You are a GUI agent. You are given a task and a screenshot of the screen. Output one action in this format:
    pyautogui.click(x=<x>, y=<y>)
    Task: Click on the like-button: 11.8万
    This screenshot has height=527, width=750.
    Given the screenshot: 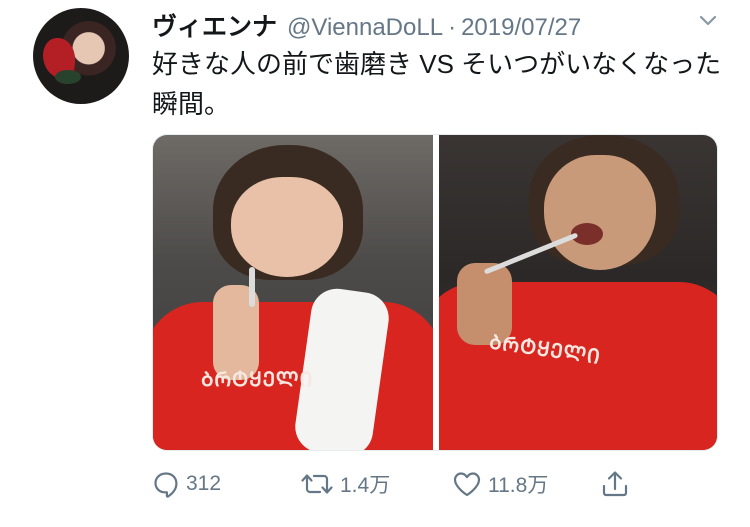 What is the action you would take?
    pyautogui.click(x=500, y=484)
    